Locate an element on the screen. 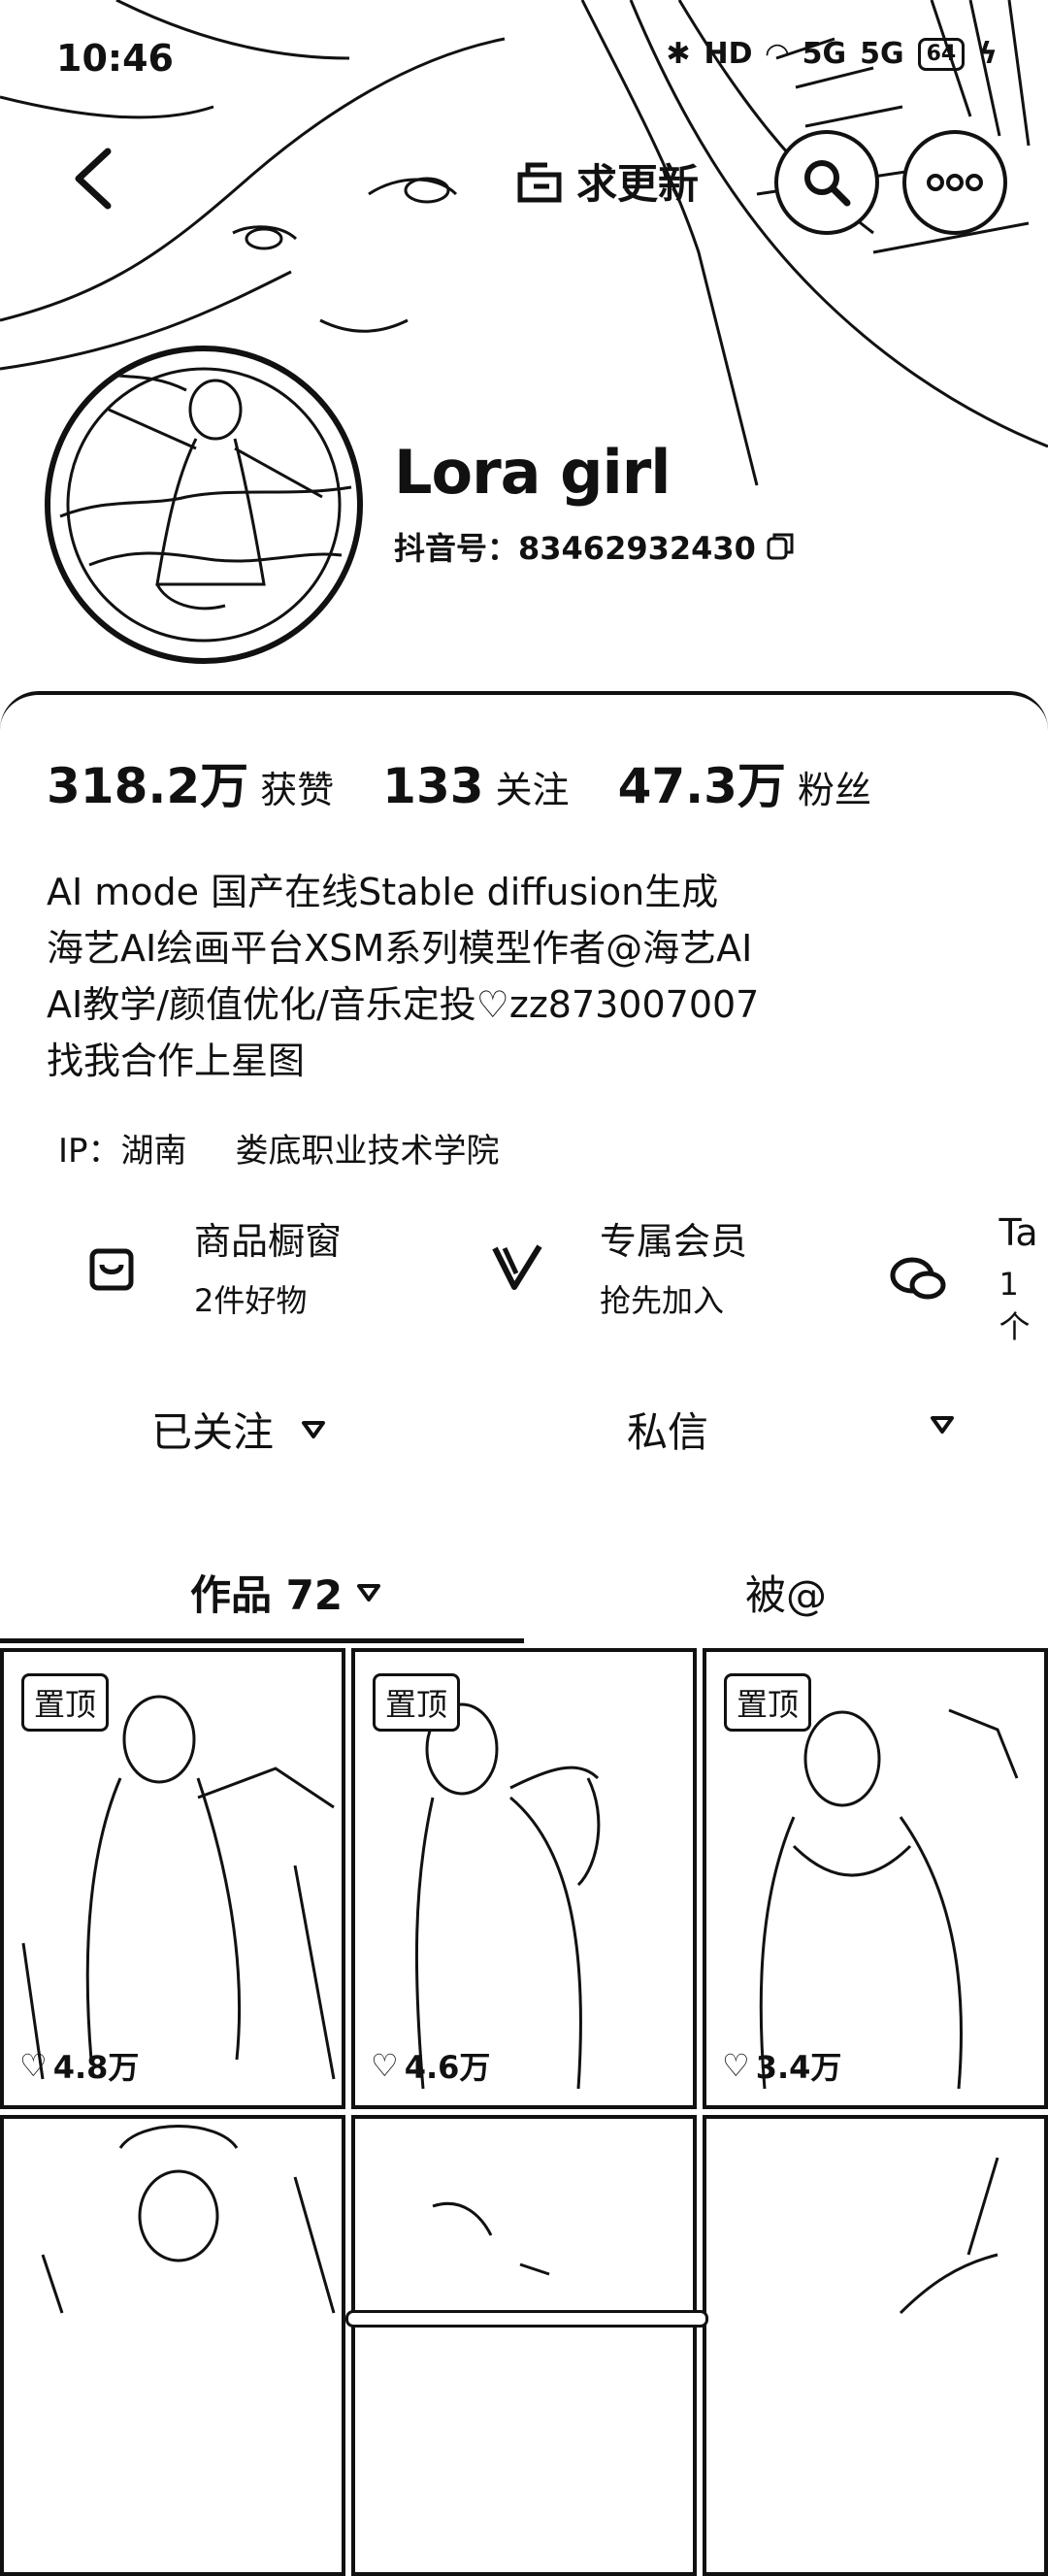  battery-icon: 64 is located at coordinates (942, 54).